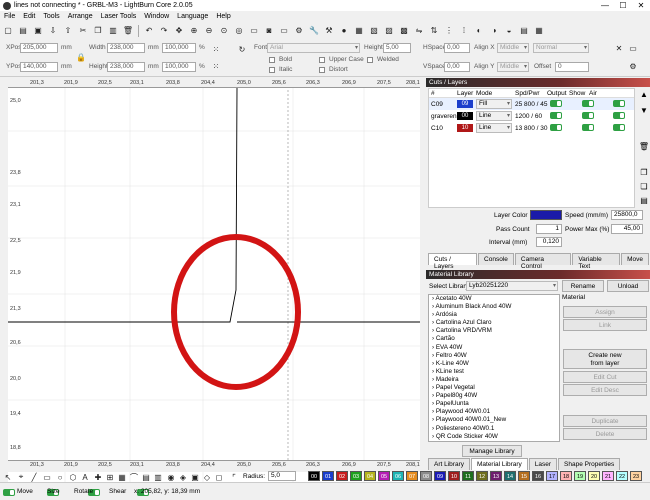  I want to click on move-down-icon: ▼, so click(644, 110).